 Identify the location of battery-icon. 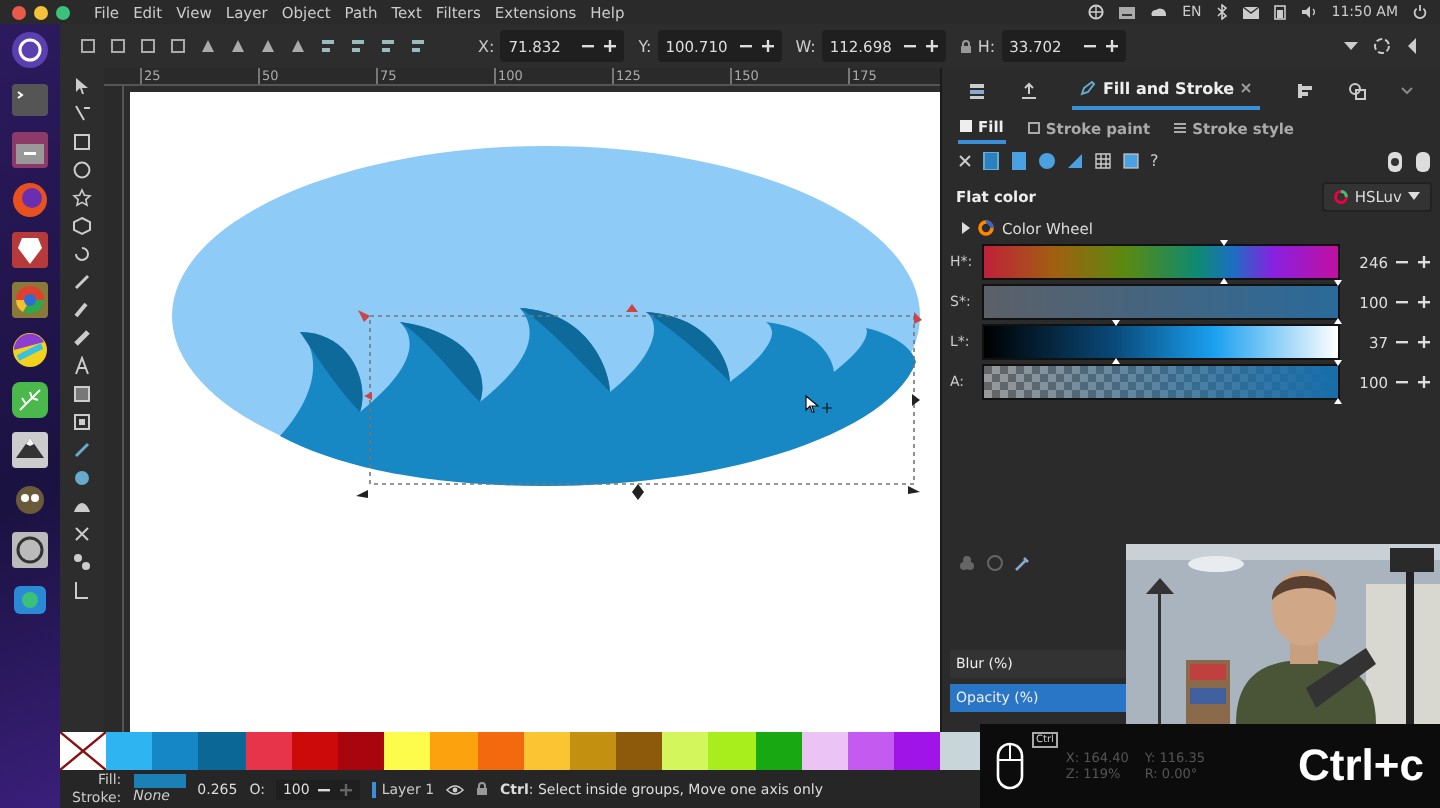
(1279, 12).